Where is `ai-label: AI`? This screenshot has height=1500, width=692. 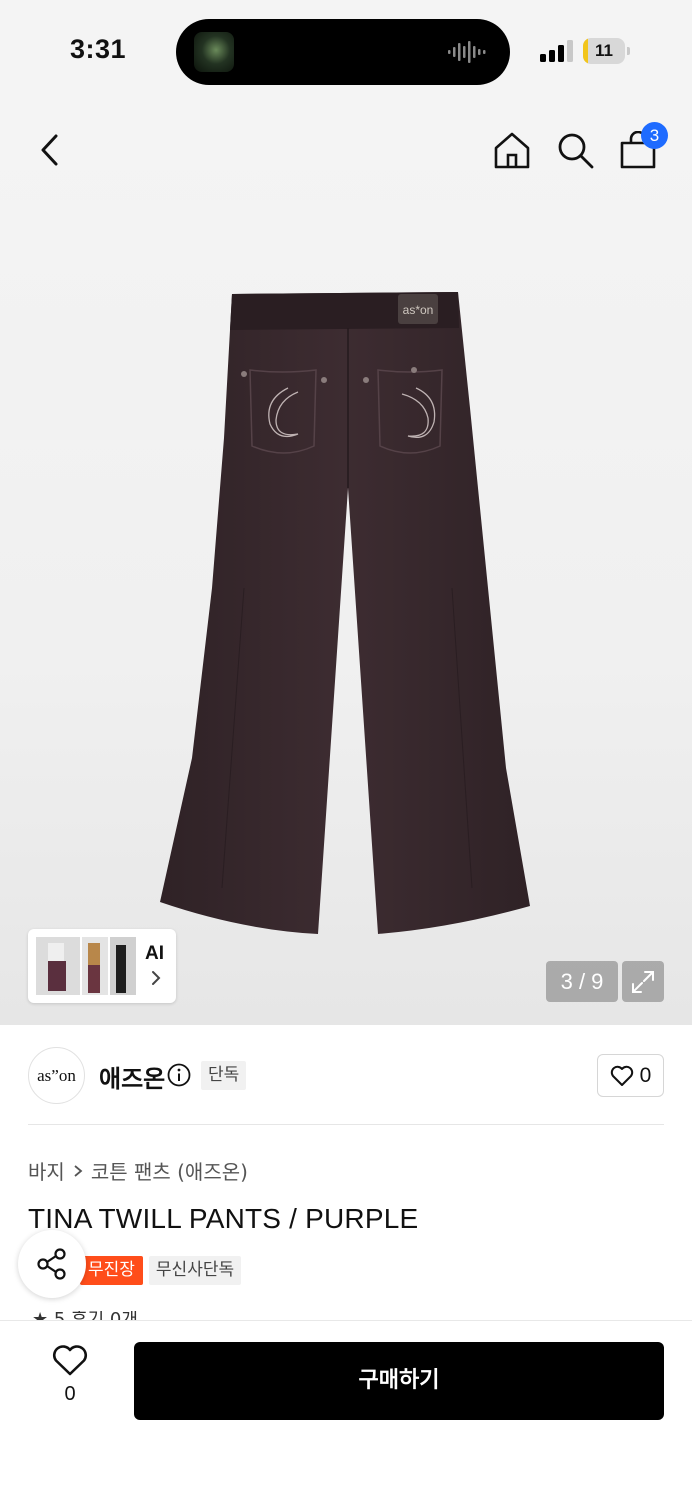
ai-label: AI is located at coordinates (154, 953).